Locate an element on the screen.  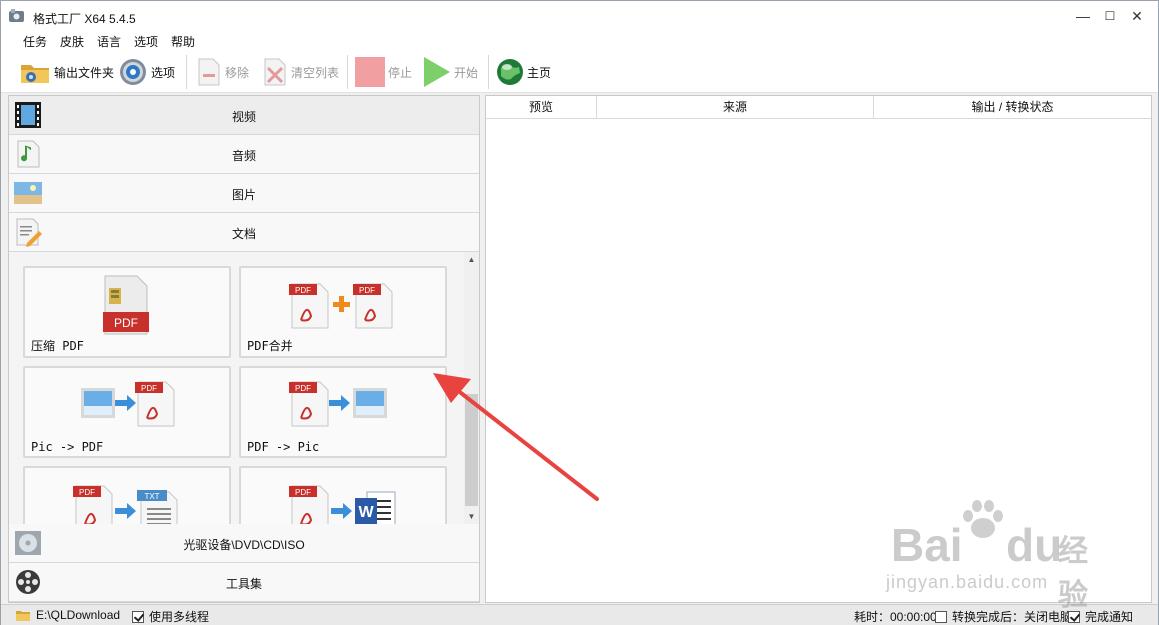
maximize-button: ☐ is located at coordinates (1110, 16).